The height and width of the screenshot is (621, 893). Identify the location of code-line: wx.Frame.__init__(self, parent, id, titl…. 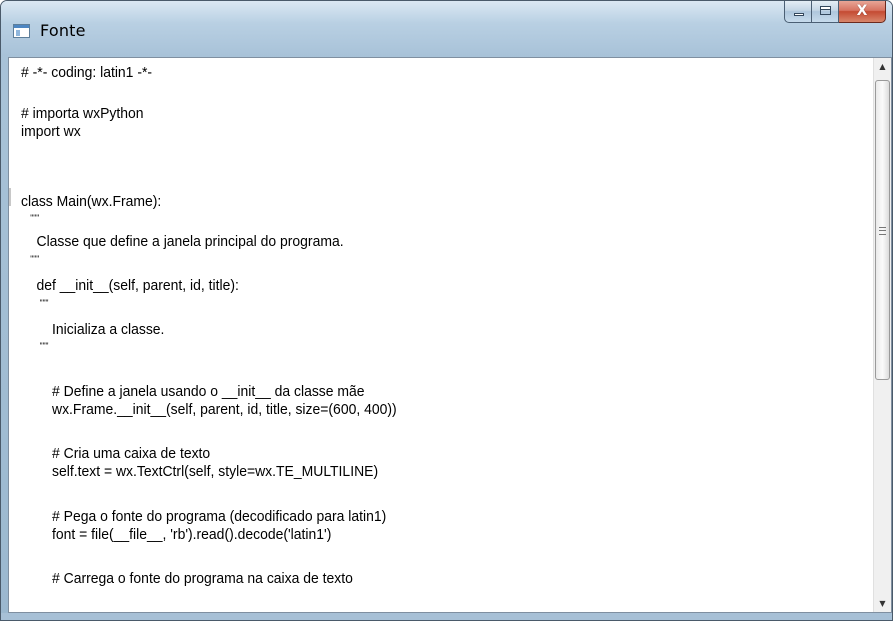
(209, 409).